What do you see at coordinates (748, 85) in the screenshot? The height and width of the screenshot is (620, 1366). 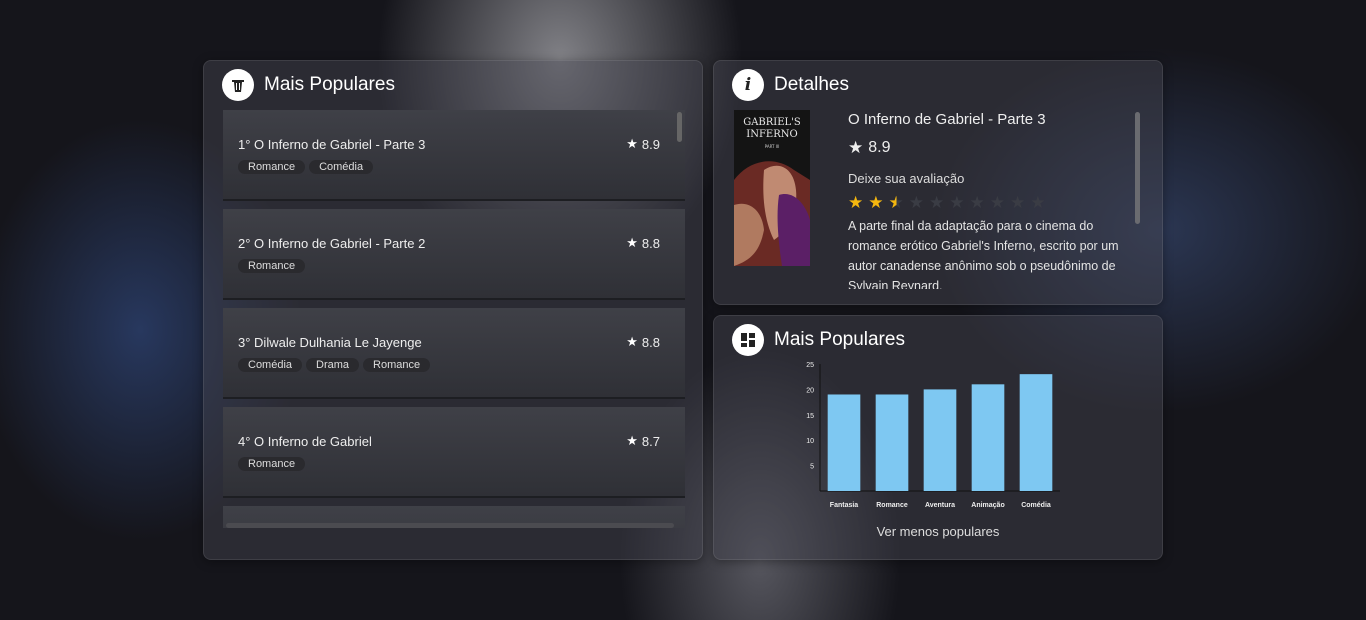 I see `info-icon: i` at bounding box center [748, 85].